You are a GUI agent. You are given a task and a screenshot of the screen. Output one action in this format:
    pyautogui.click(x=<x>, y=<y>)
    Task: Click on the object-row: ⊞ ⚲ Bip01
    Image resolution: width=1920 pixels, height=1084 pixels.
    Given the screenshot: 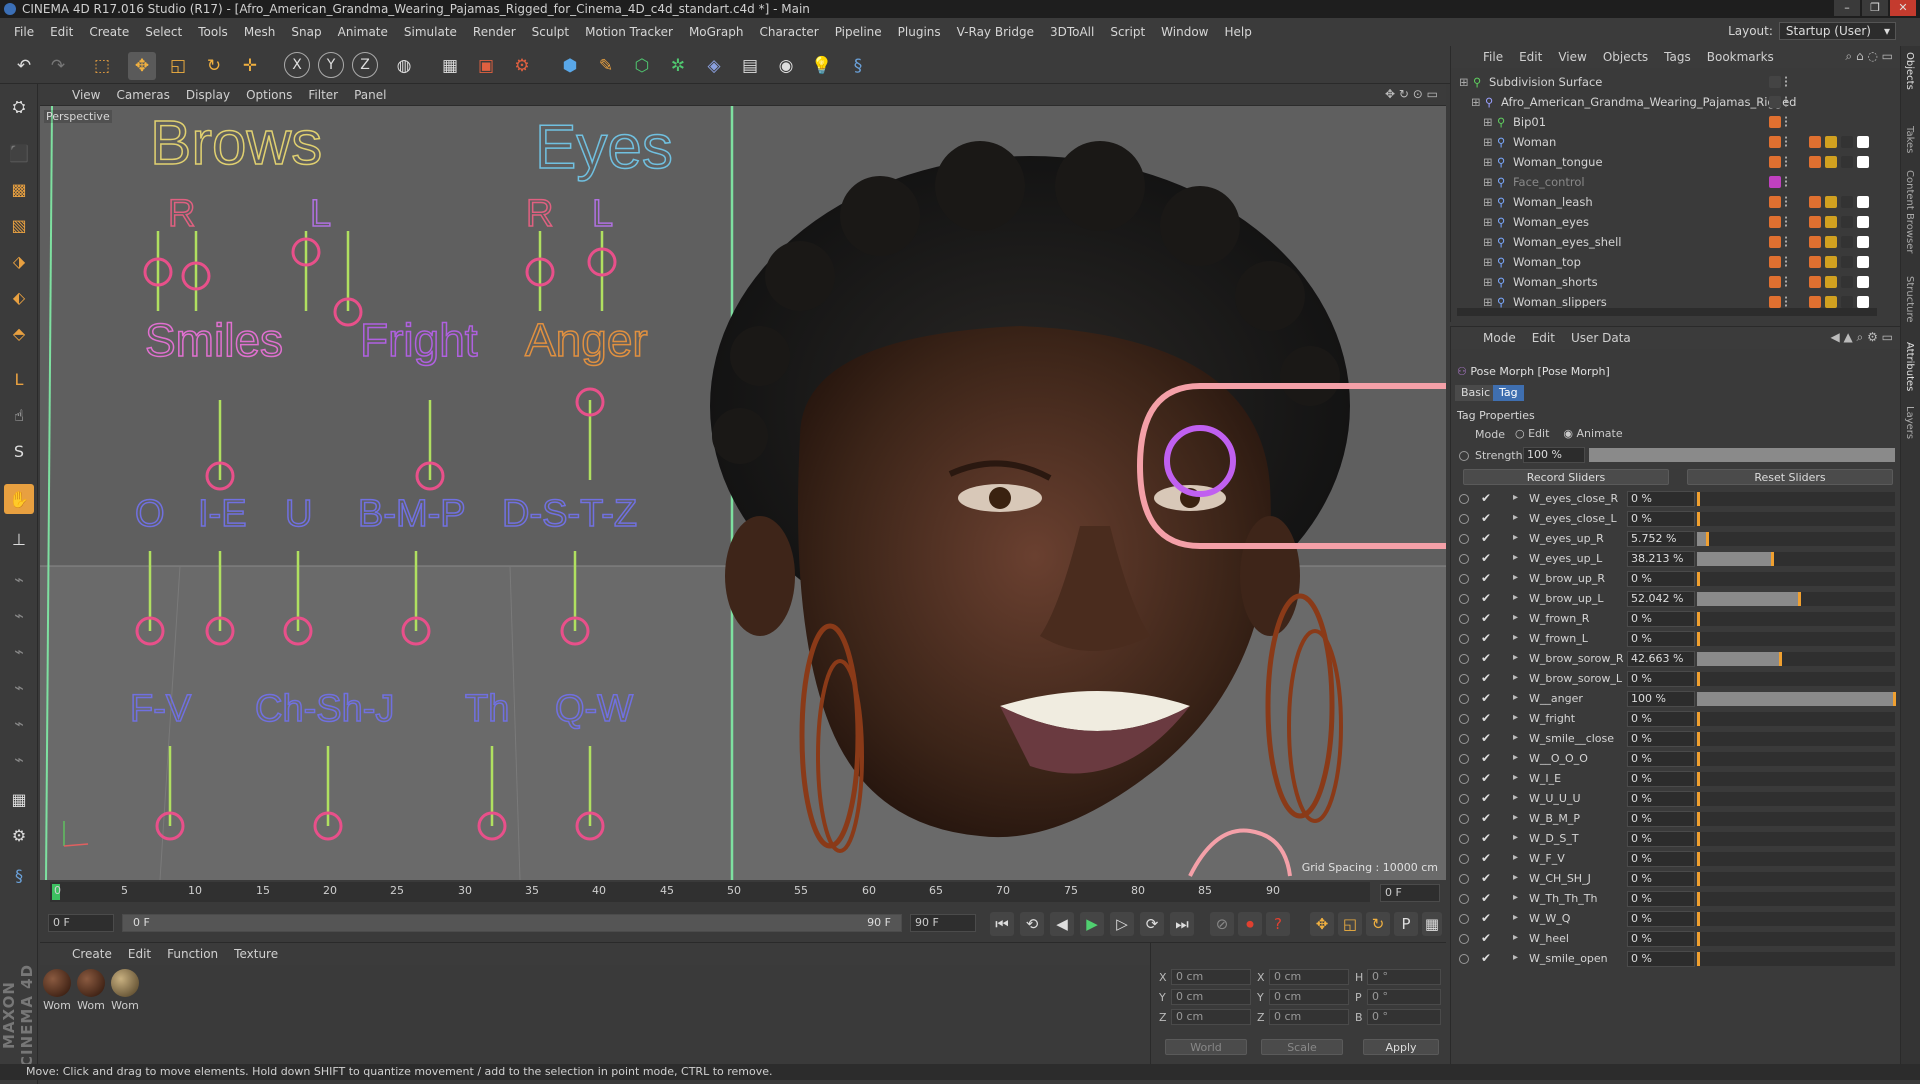 What is the action you would take?
    pyautogui.click(x=1676, y=122)
    